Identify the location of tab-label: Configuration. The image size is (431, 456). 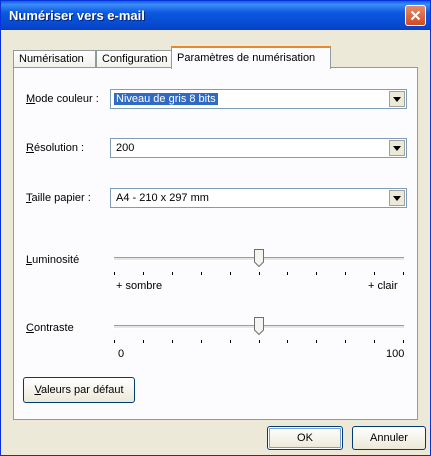
(135, 59).